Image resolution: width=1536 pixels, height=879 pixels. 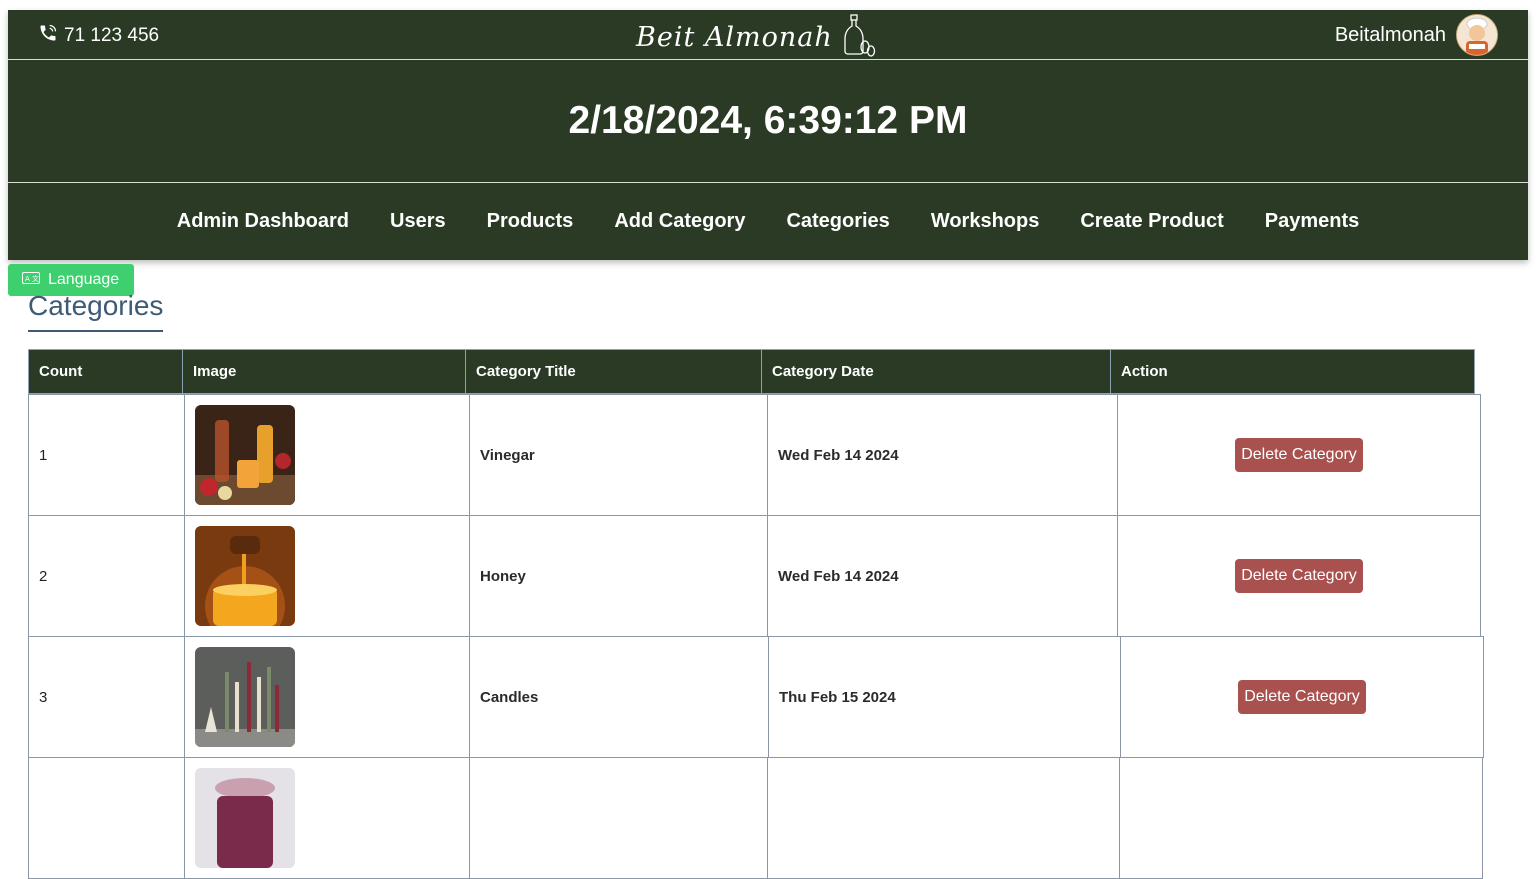 What do you see at coordinates (106, 818) in the screenshot?
I see `row-count` at bounding box center [106, 818].